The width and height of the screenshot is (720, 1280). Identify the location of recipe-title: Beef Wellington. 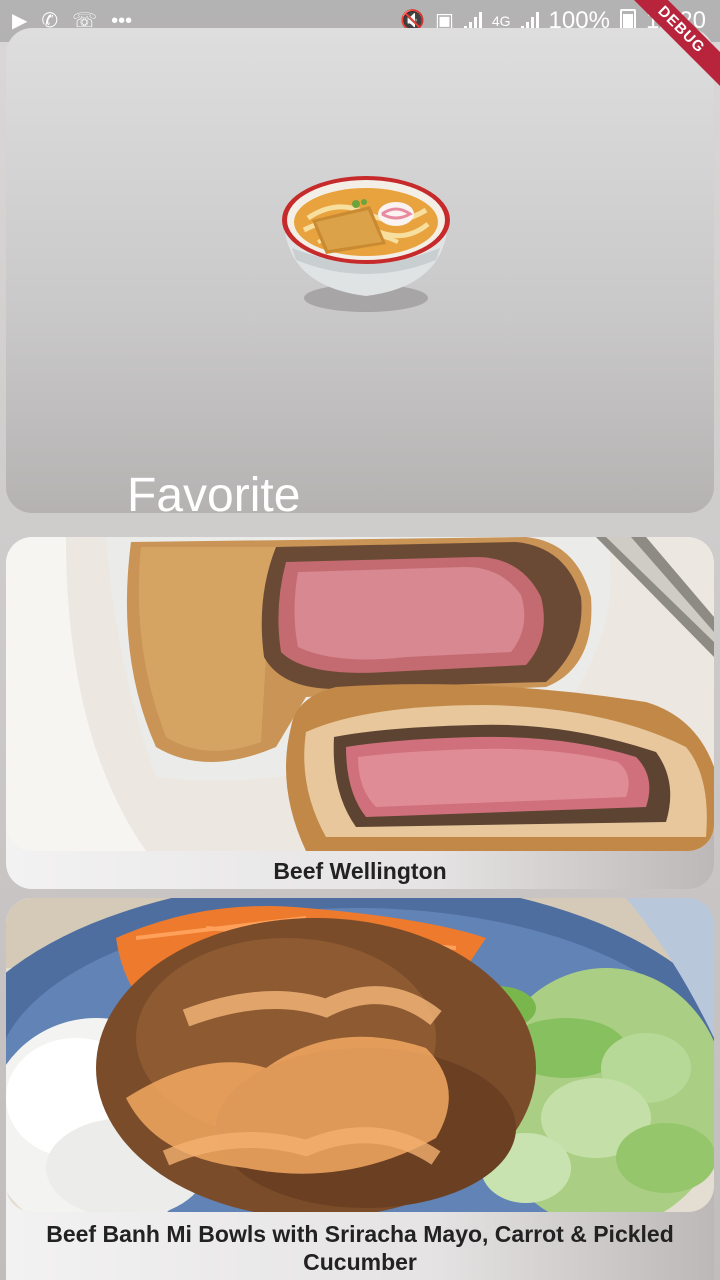
(360, 871).